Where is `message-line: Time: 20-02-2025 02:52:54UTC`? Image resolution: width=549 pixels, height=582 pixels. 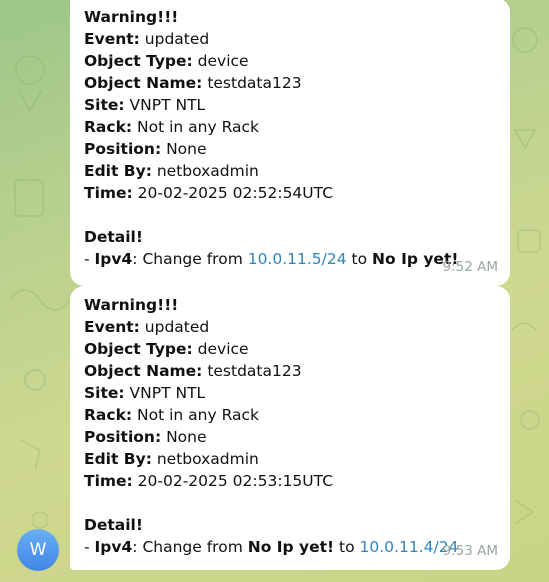 message-line: Time: 20-02-2025 02:52:54UTC is located at coordinates (290, 193).